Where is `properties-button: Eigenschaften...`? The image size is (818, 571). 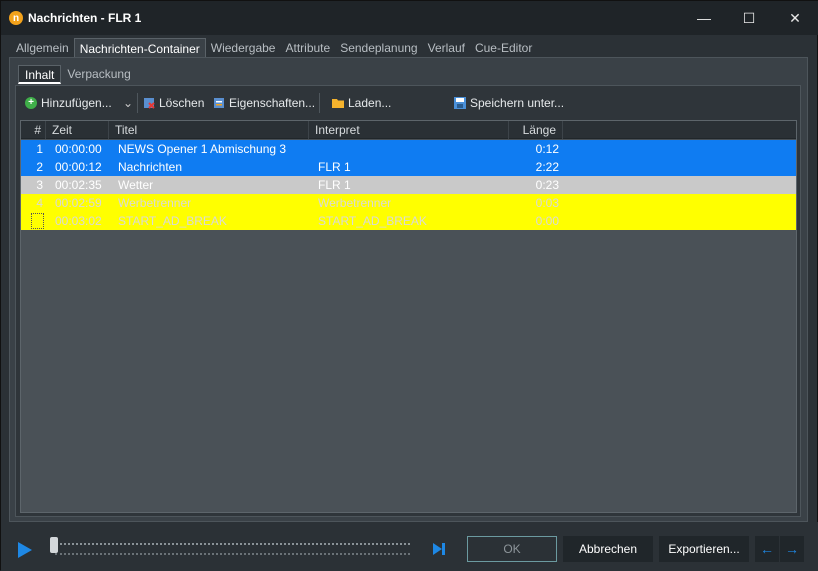
properties-button: Eigenschaften... is located at coordinates (264, 103).